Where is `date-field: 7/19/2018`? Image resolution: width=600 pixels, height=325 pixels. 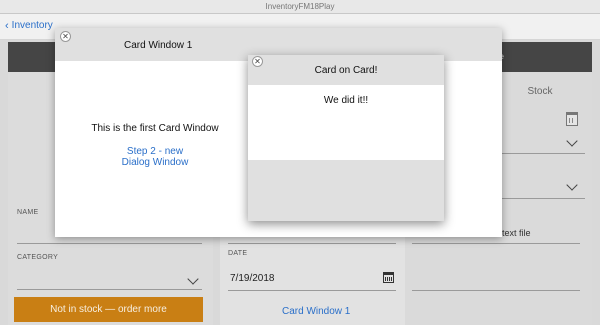
date-field: 7/19/2018 is located at coordinates (252, 278).